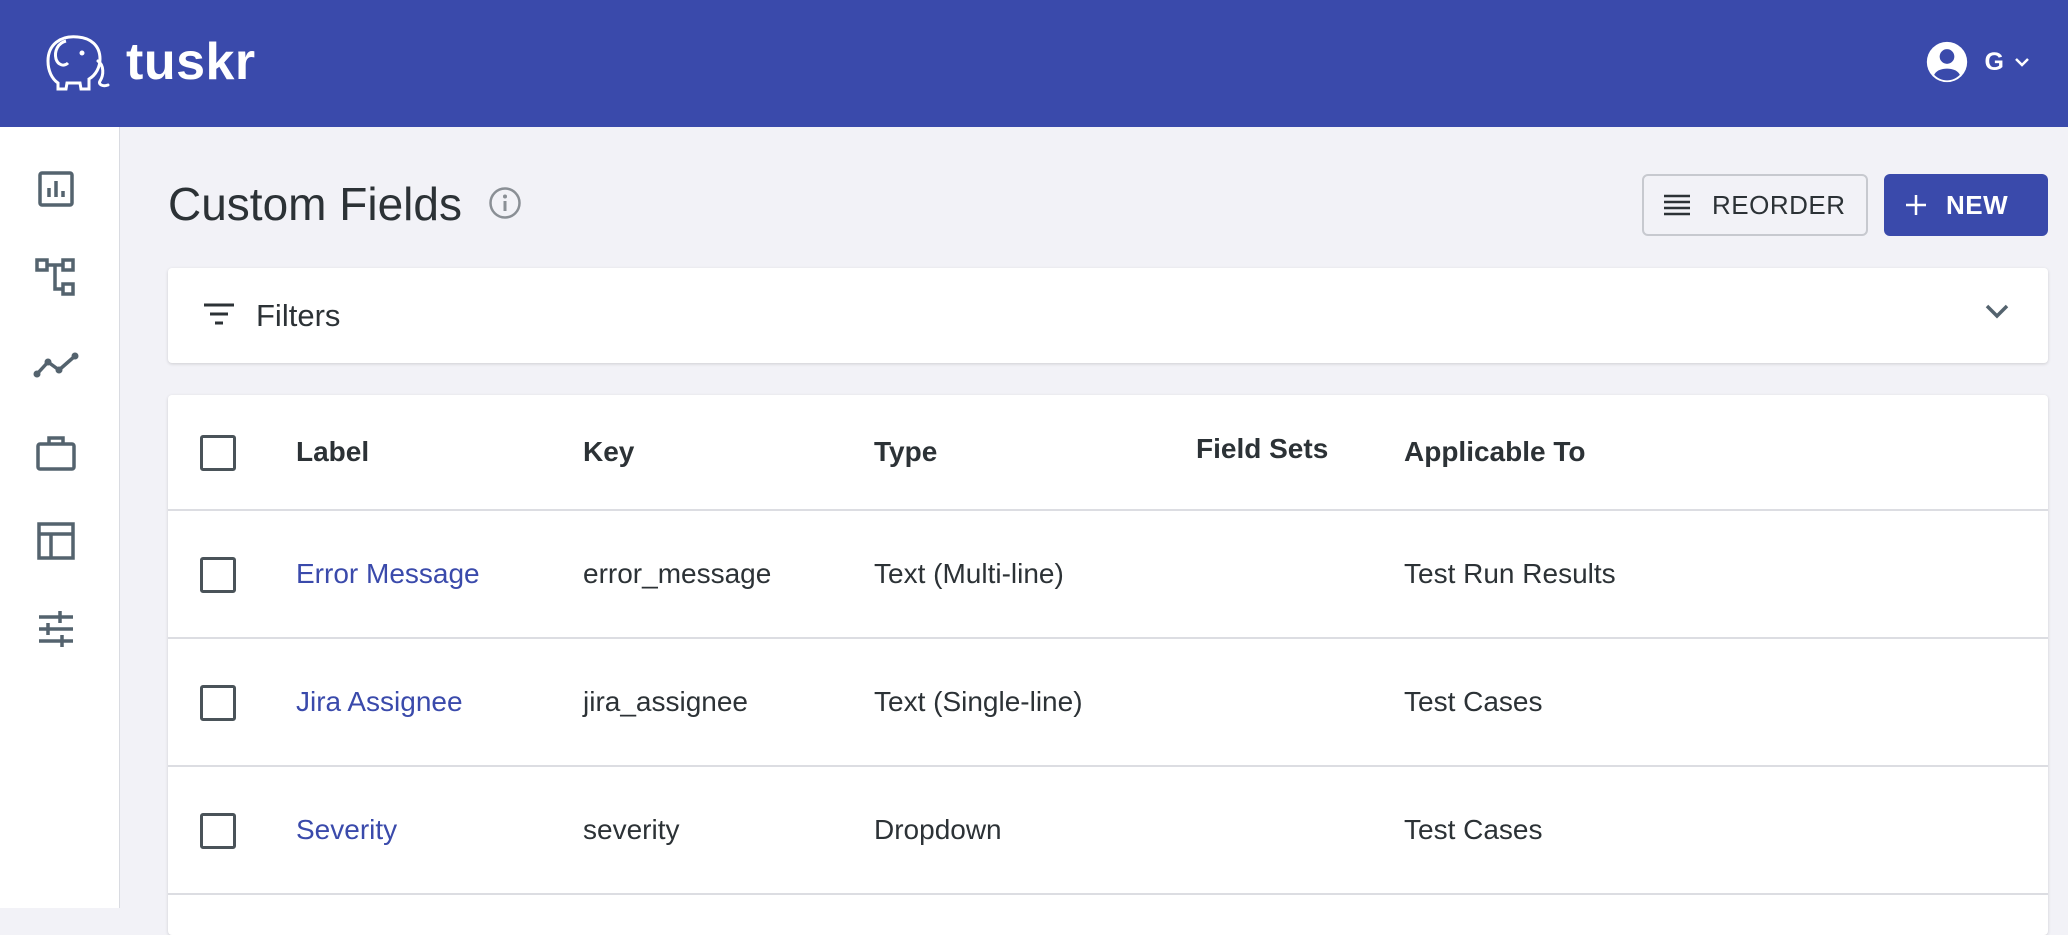 The image size is (2068, 935). Describe the element at coordinates (905, 452) in the screenshot. I see `column-header-type: Type` at that location.